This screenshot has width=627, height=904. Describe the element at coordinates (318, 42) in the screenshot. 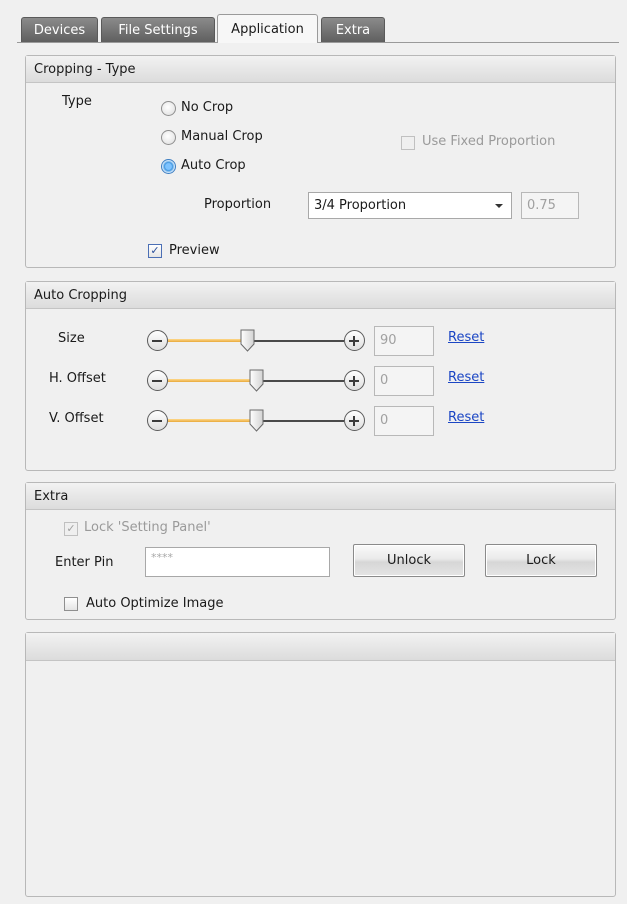

I see `tab-divider` at that location.